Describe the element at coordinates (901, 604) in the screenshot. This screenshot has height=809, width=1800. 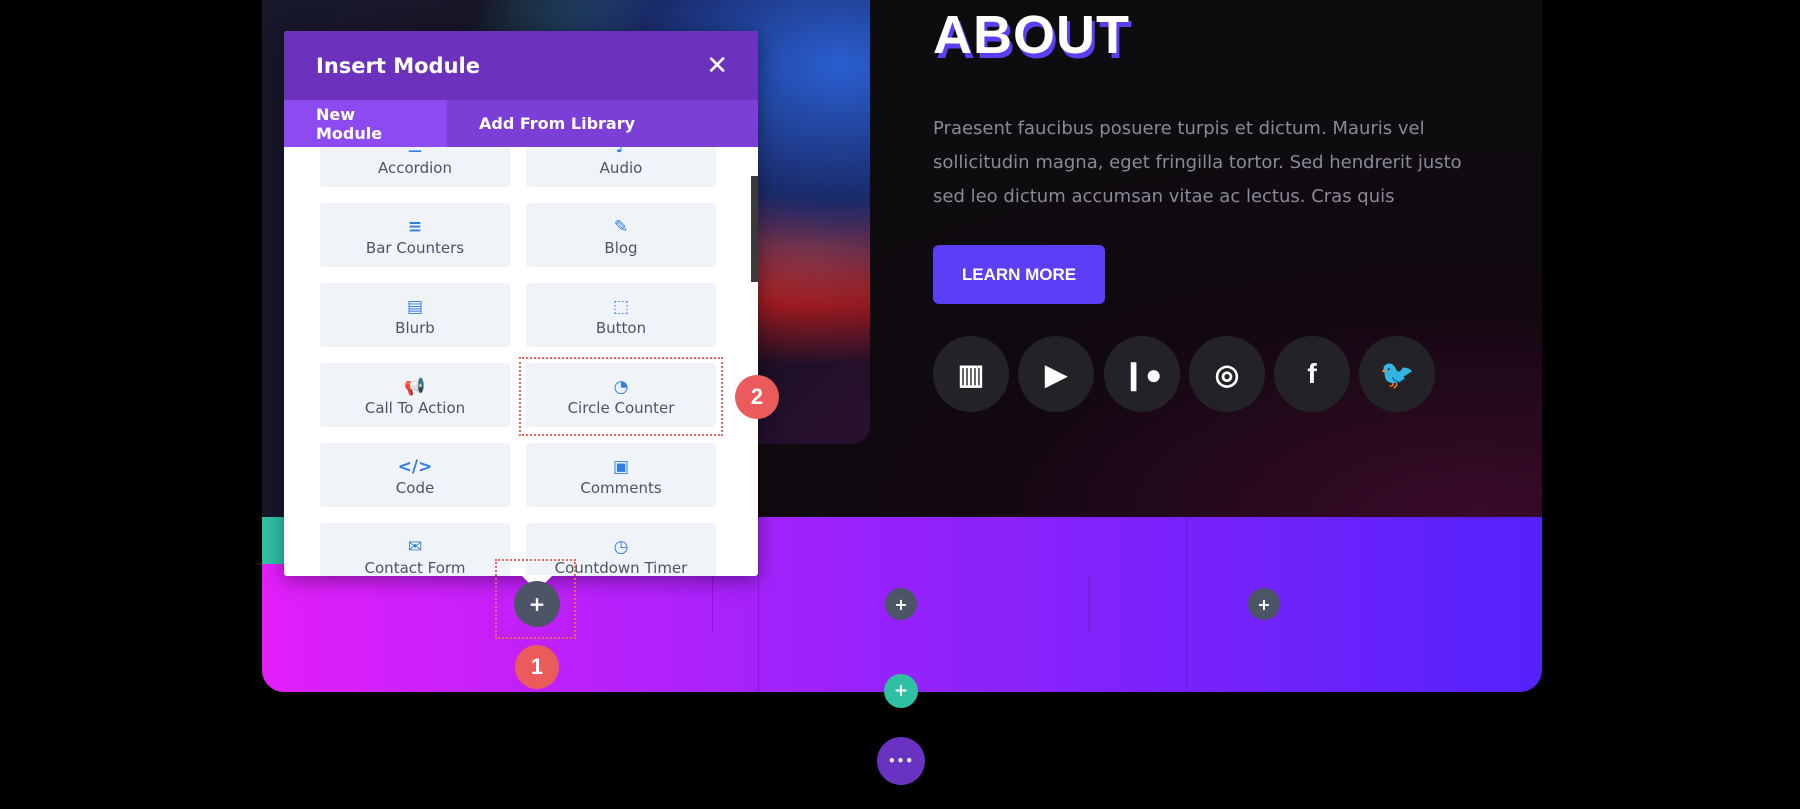
I see `add-module-button-col2: +` at that location.